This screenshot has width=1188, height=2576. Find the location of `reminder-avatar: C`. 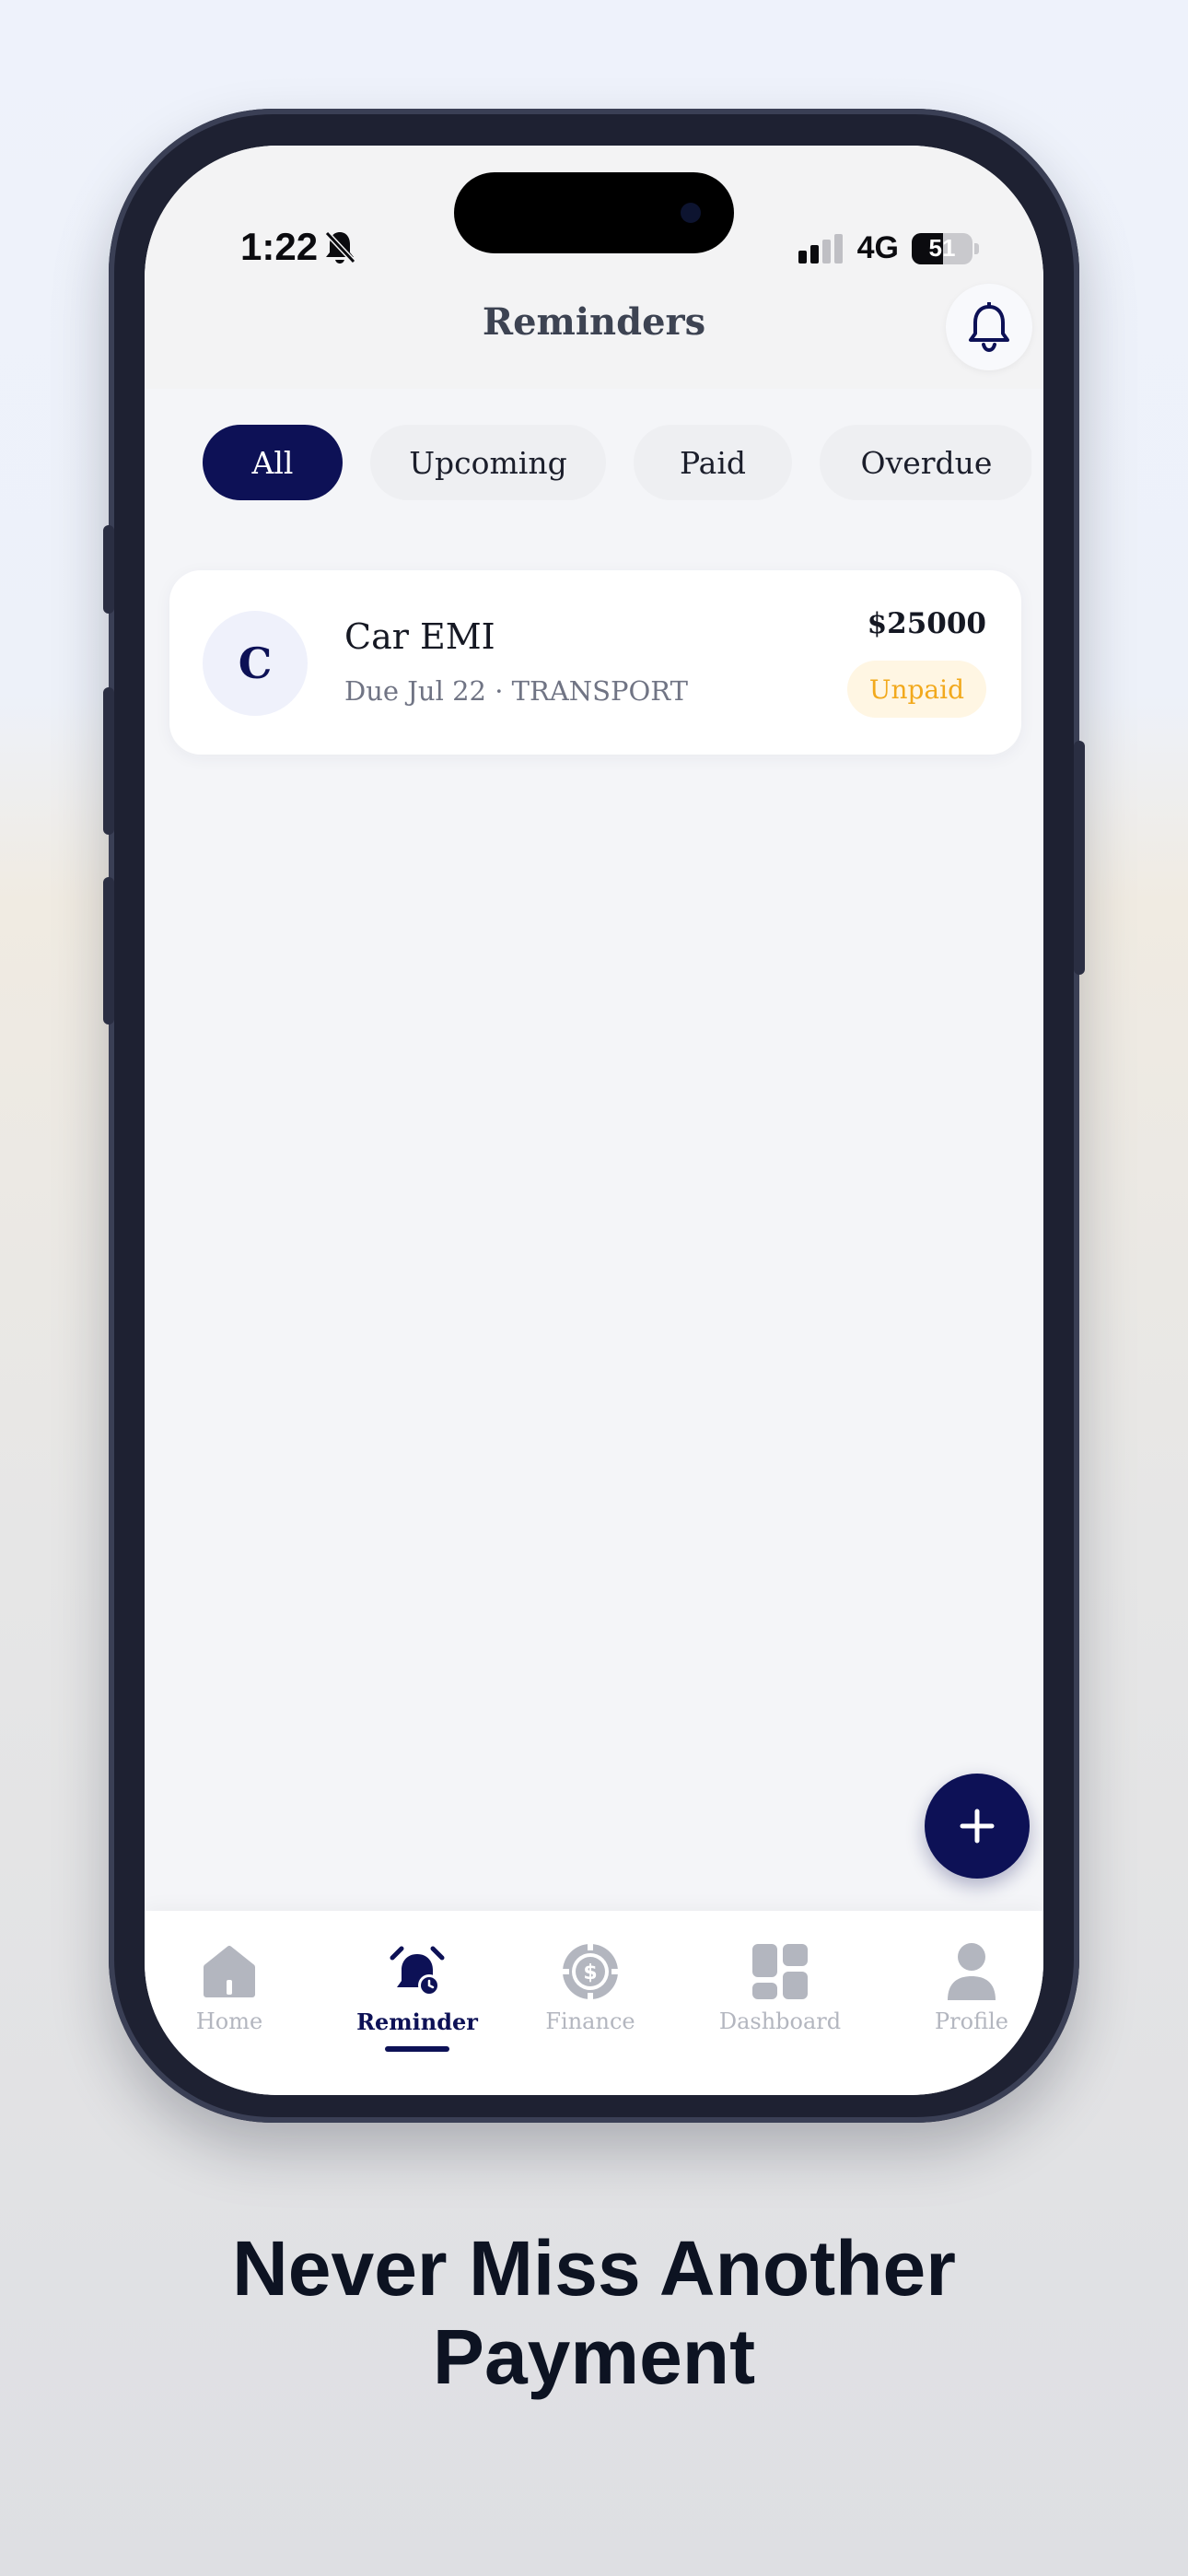

reminder-avatar: C is located at coordinates (256, 663).